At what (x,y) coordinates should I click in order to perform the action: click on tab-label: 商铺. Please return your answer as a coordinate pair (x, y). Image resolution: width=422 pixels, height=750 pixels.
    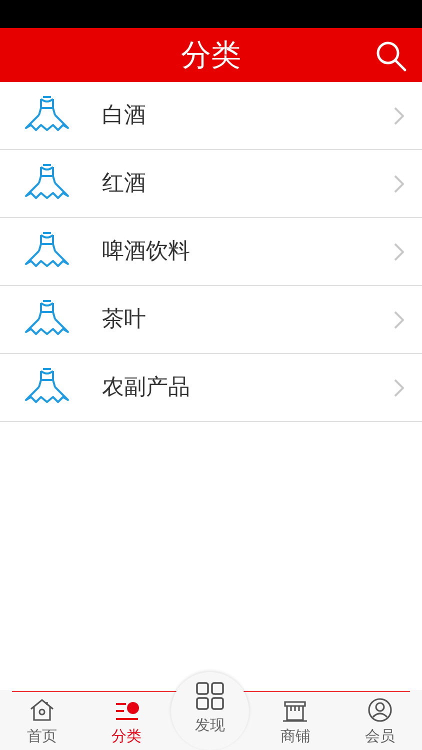
    Looking at the image, I should click on (295, 736).